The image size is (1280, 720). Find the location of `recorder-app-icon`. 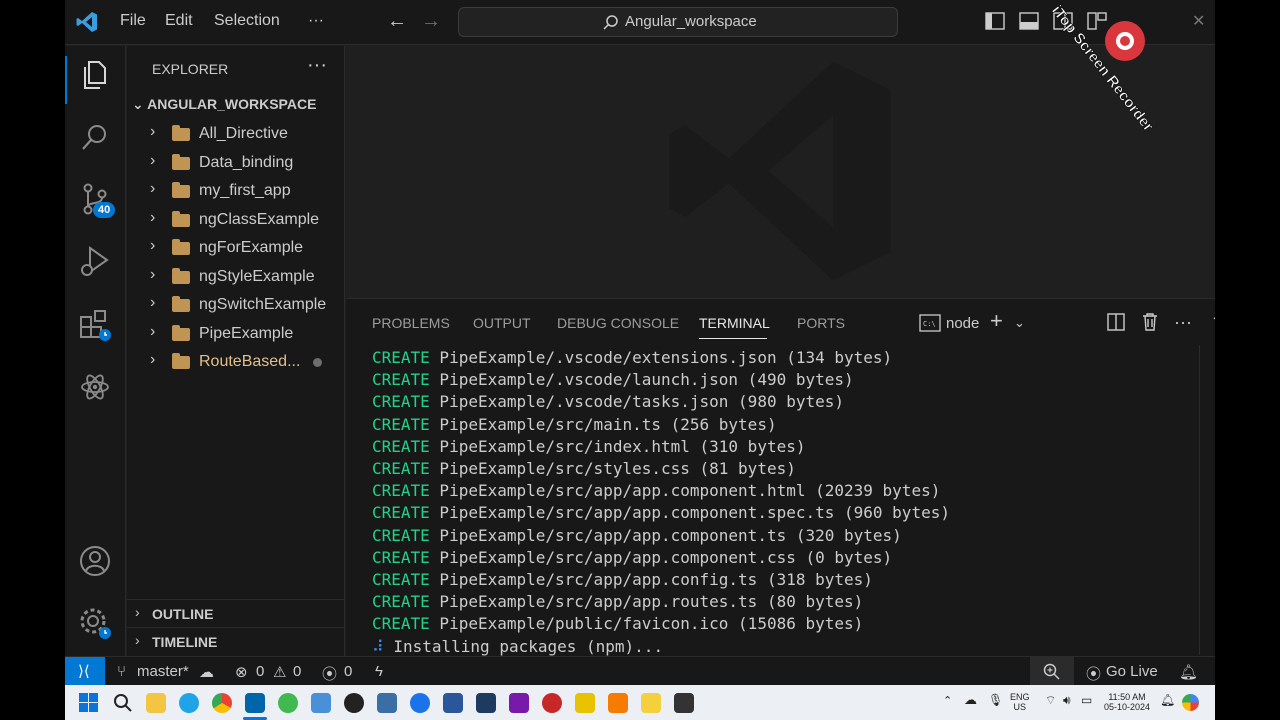

recorder-app-icon is located at coordinates (552, 703).